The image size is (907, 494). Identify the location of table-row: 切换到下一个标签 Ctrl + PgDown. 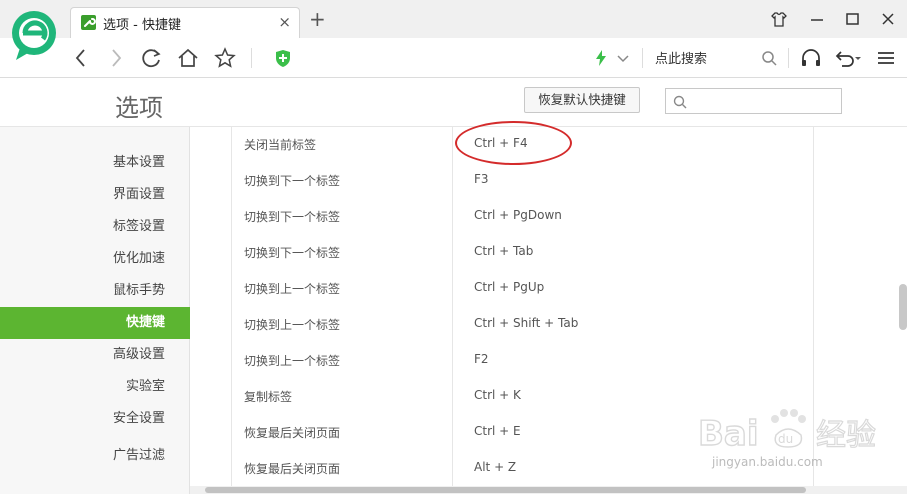
(522, 217).